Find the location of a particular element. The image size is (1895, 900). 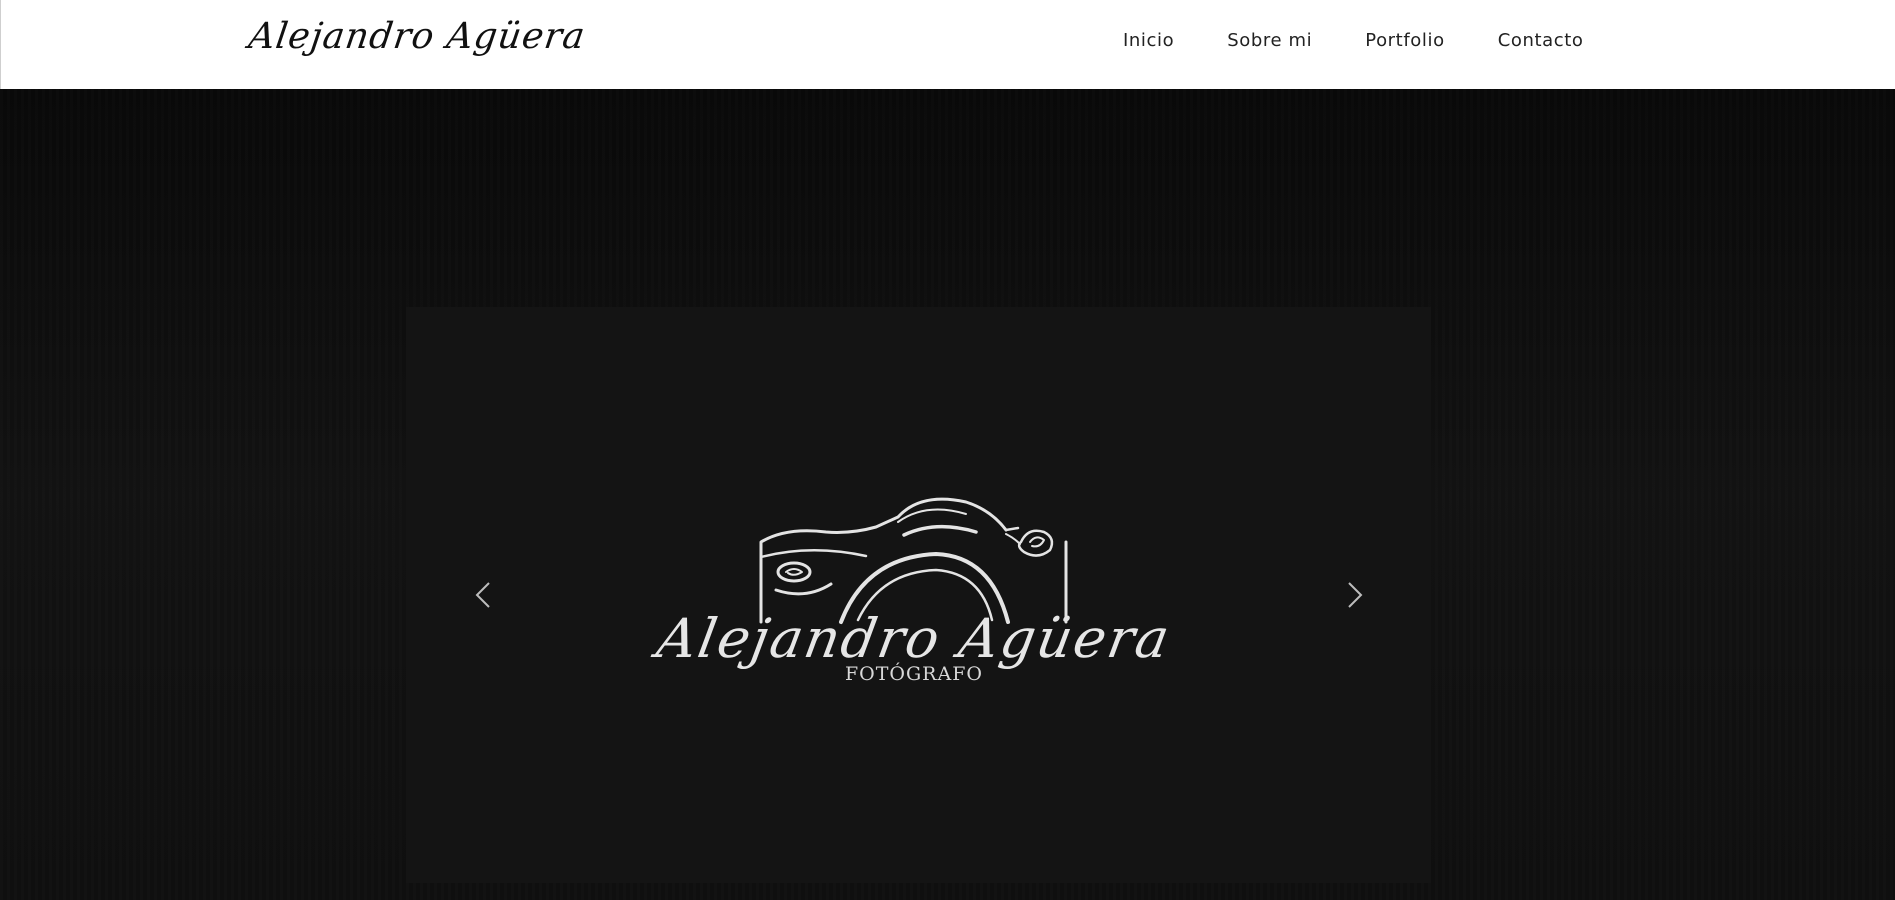

slider-next-button is located at coordinates (1354, 595).